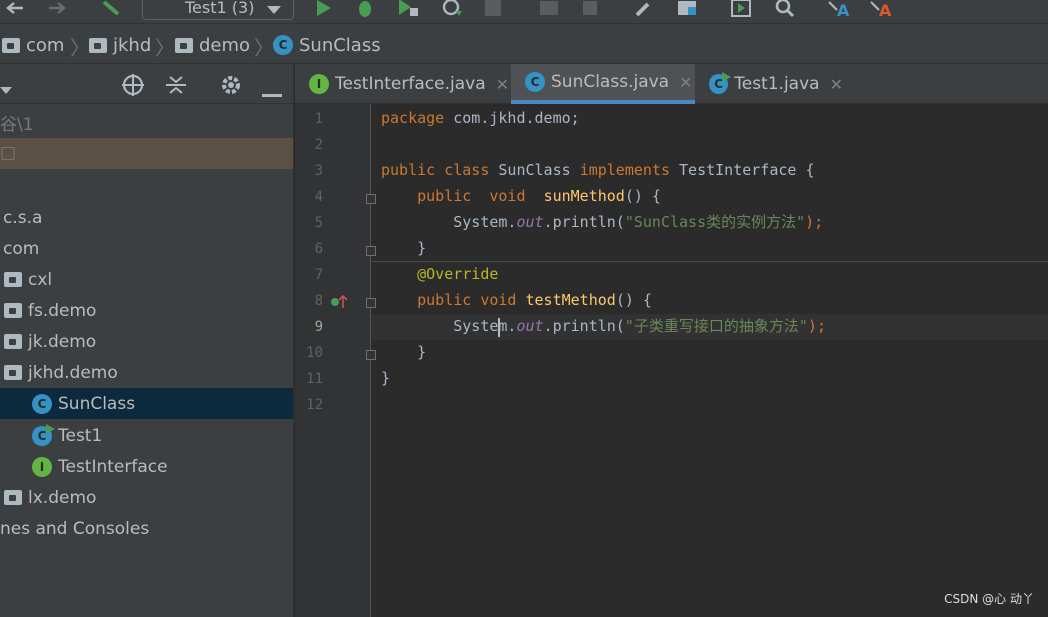  Describe the element at coordinates (231, 87) in the screenshot. I see `gear-icon` at that location.